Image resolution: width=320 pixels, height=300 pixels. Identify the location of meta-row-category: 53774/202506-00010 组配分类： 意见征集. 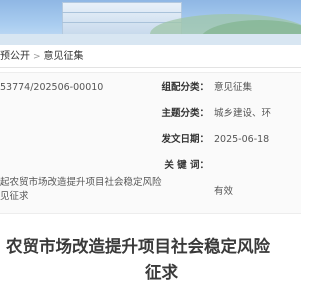
(150, 88).